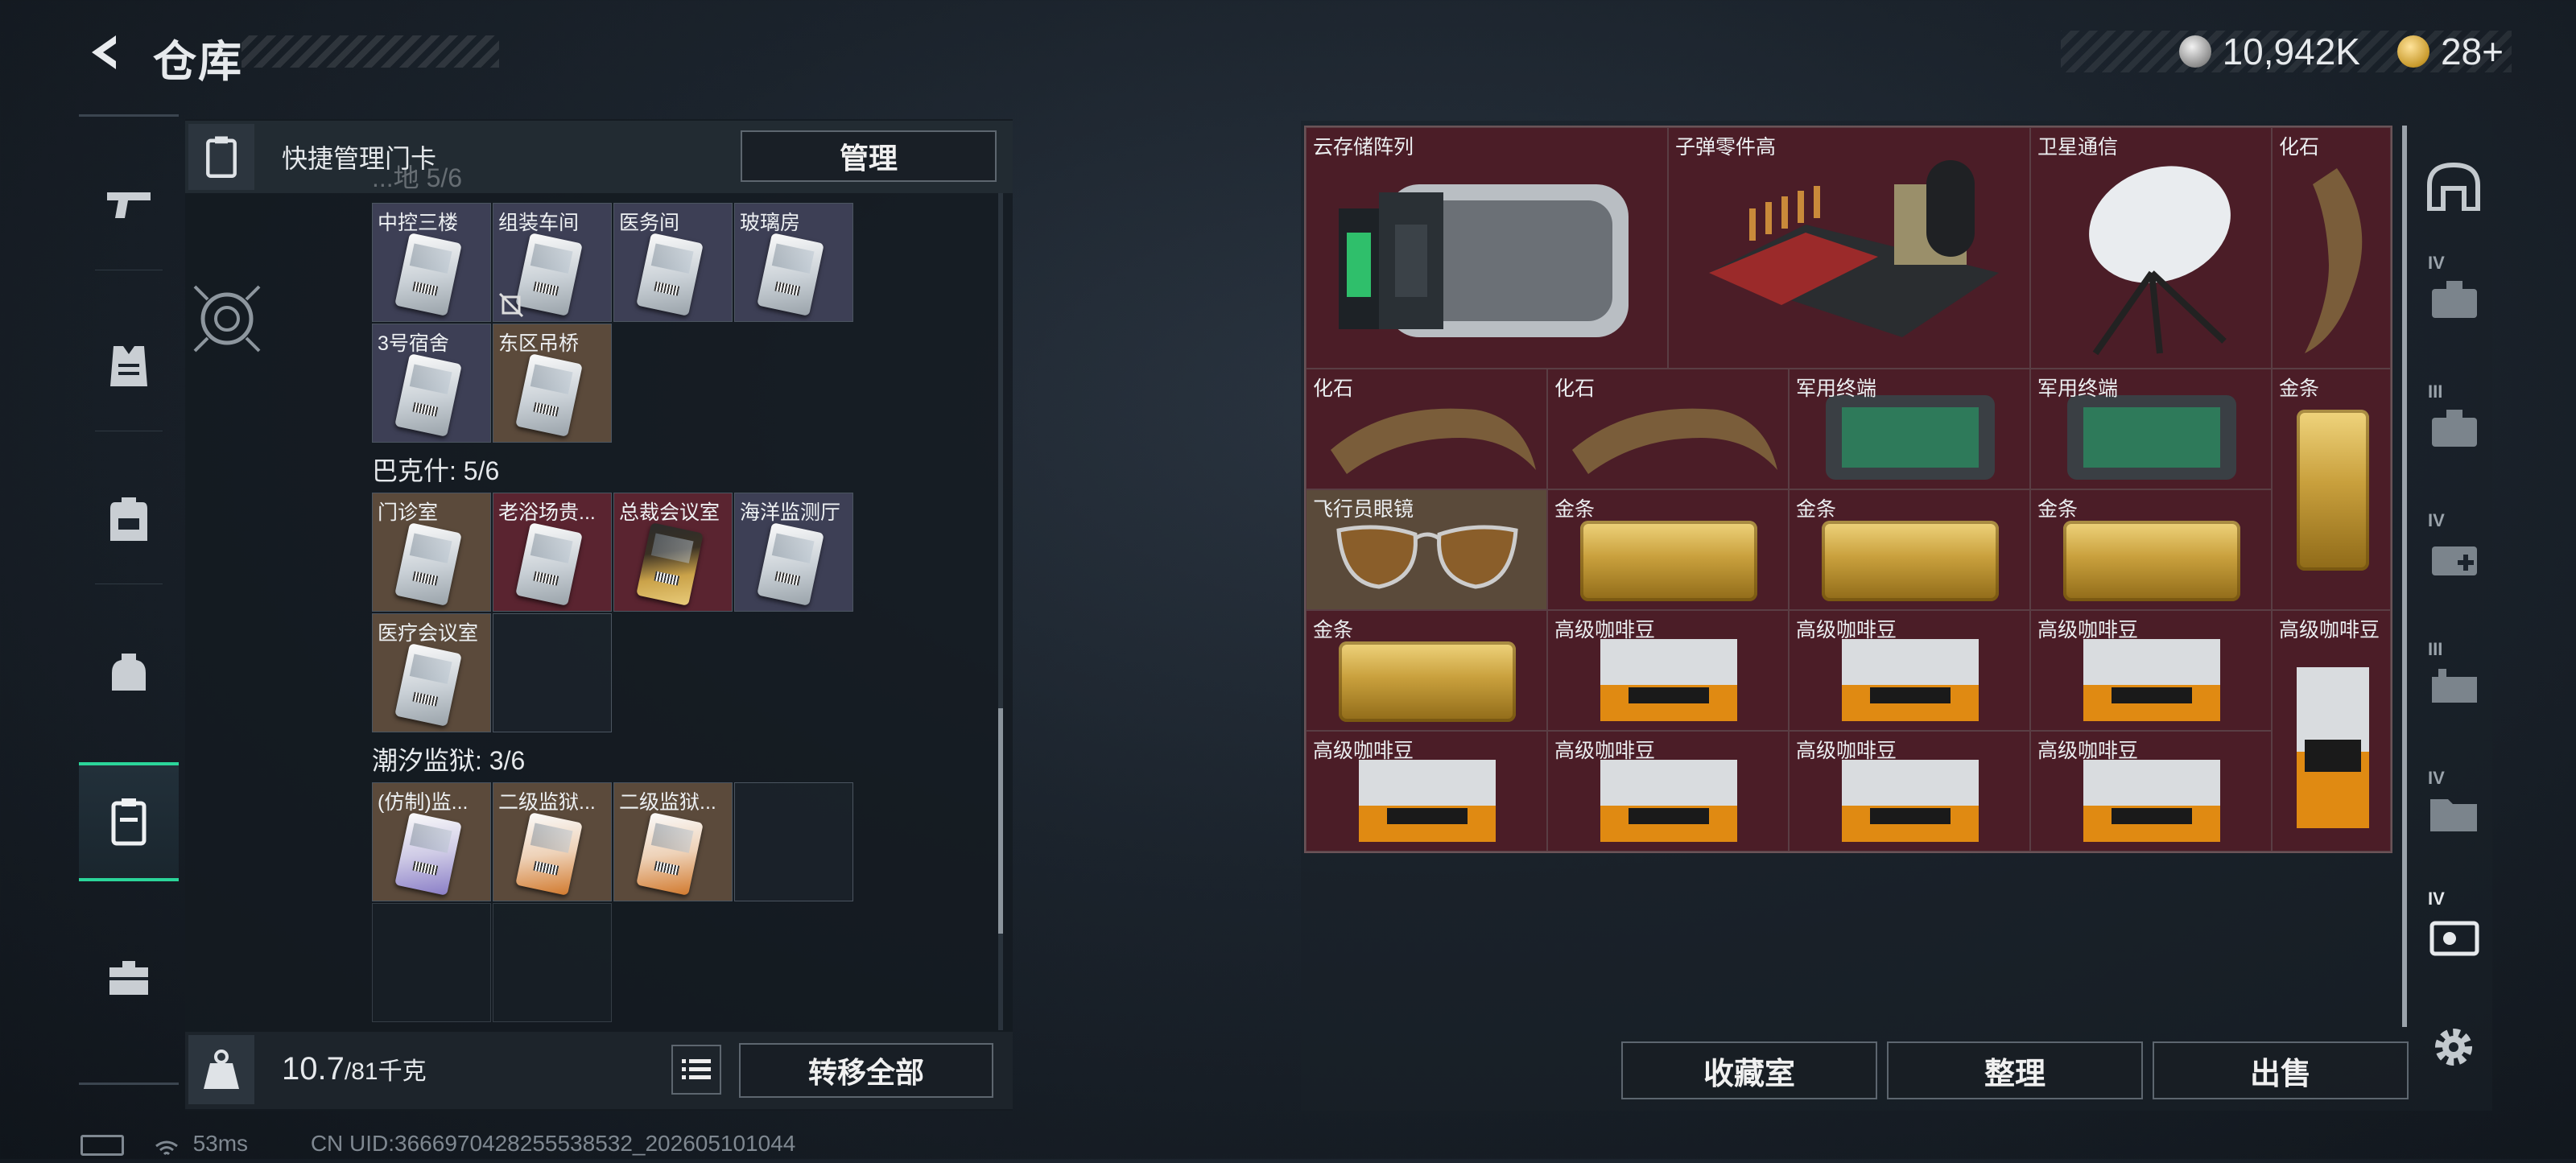 The width and height of the screenshot is (2576, 1163). Describe the element at coordinates (1749, 1070) in the screenshot. I see `collection-room-button: 收藏室` at that location.